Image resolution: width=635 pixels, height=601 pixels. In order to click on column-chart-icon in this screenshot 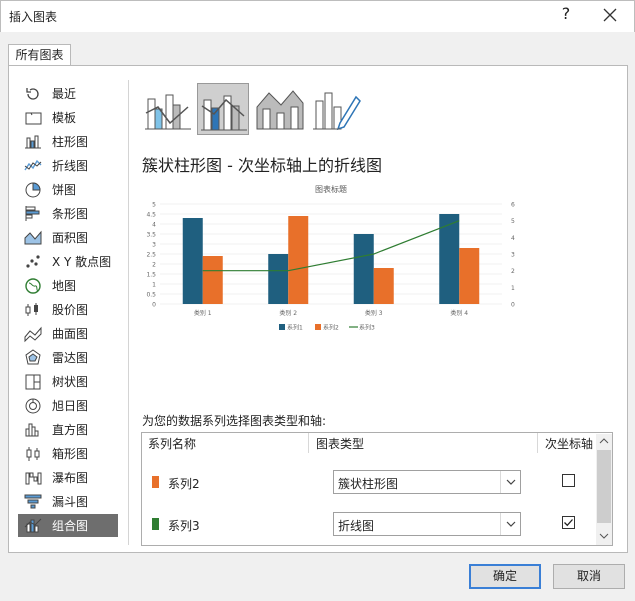, I will do `click(33, 142)`.